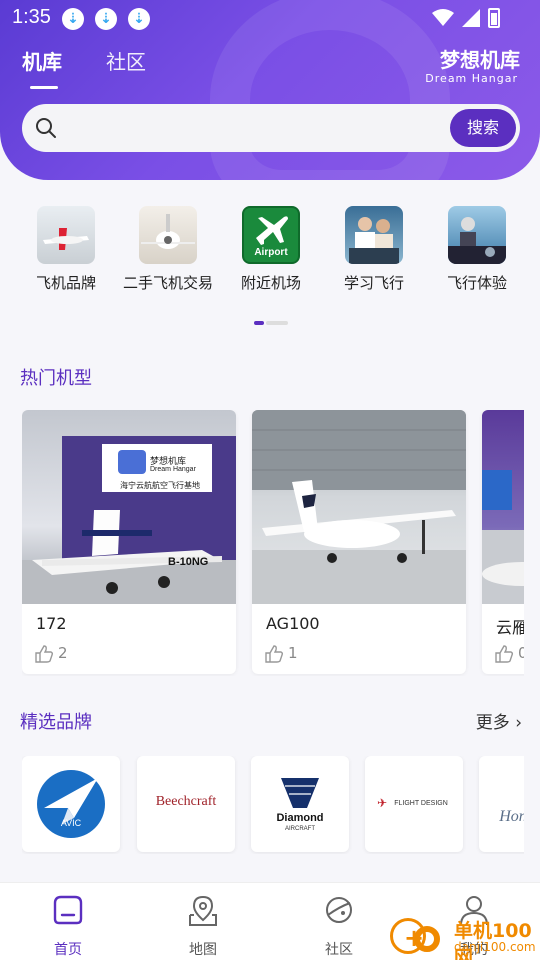  What do you see at coordinates (46, 128) in the screenshot?
I see `search-icon` at bounding box center [46, 128].